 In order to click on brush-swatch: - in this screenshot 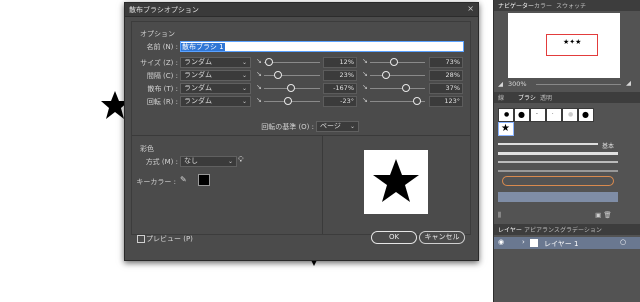, I will do `click(538, 115)`.